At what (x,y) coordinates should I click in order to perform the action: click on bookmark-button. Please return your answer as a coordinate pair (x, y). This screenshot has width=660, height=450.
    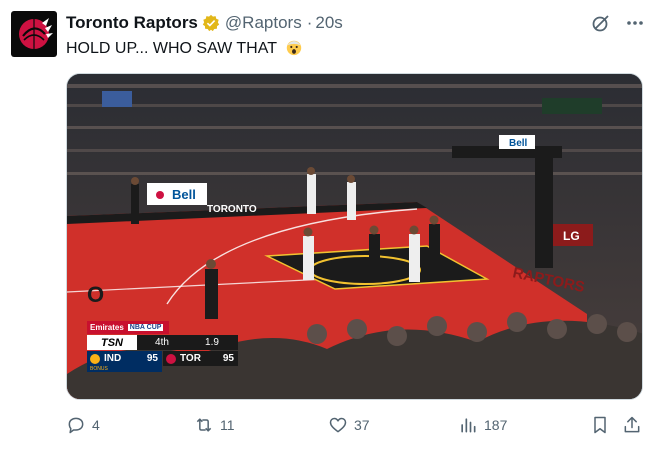
    Looking at the image, I should click on (600, 425).